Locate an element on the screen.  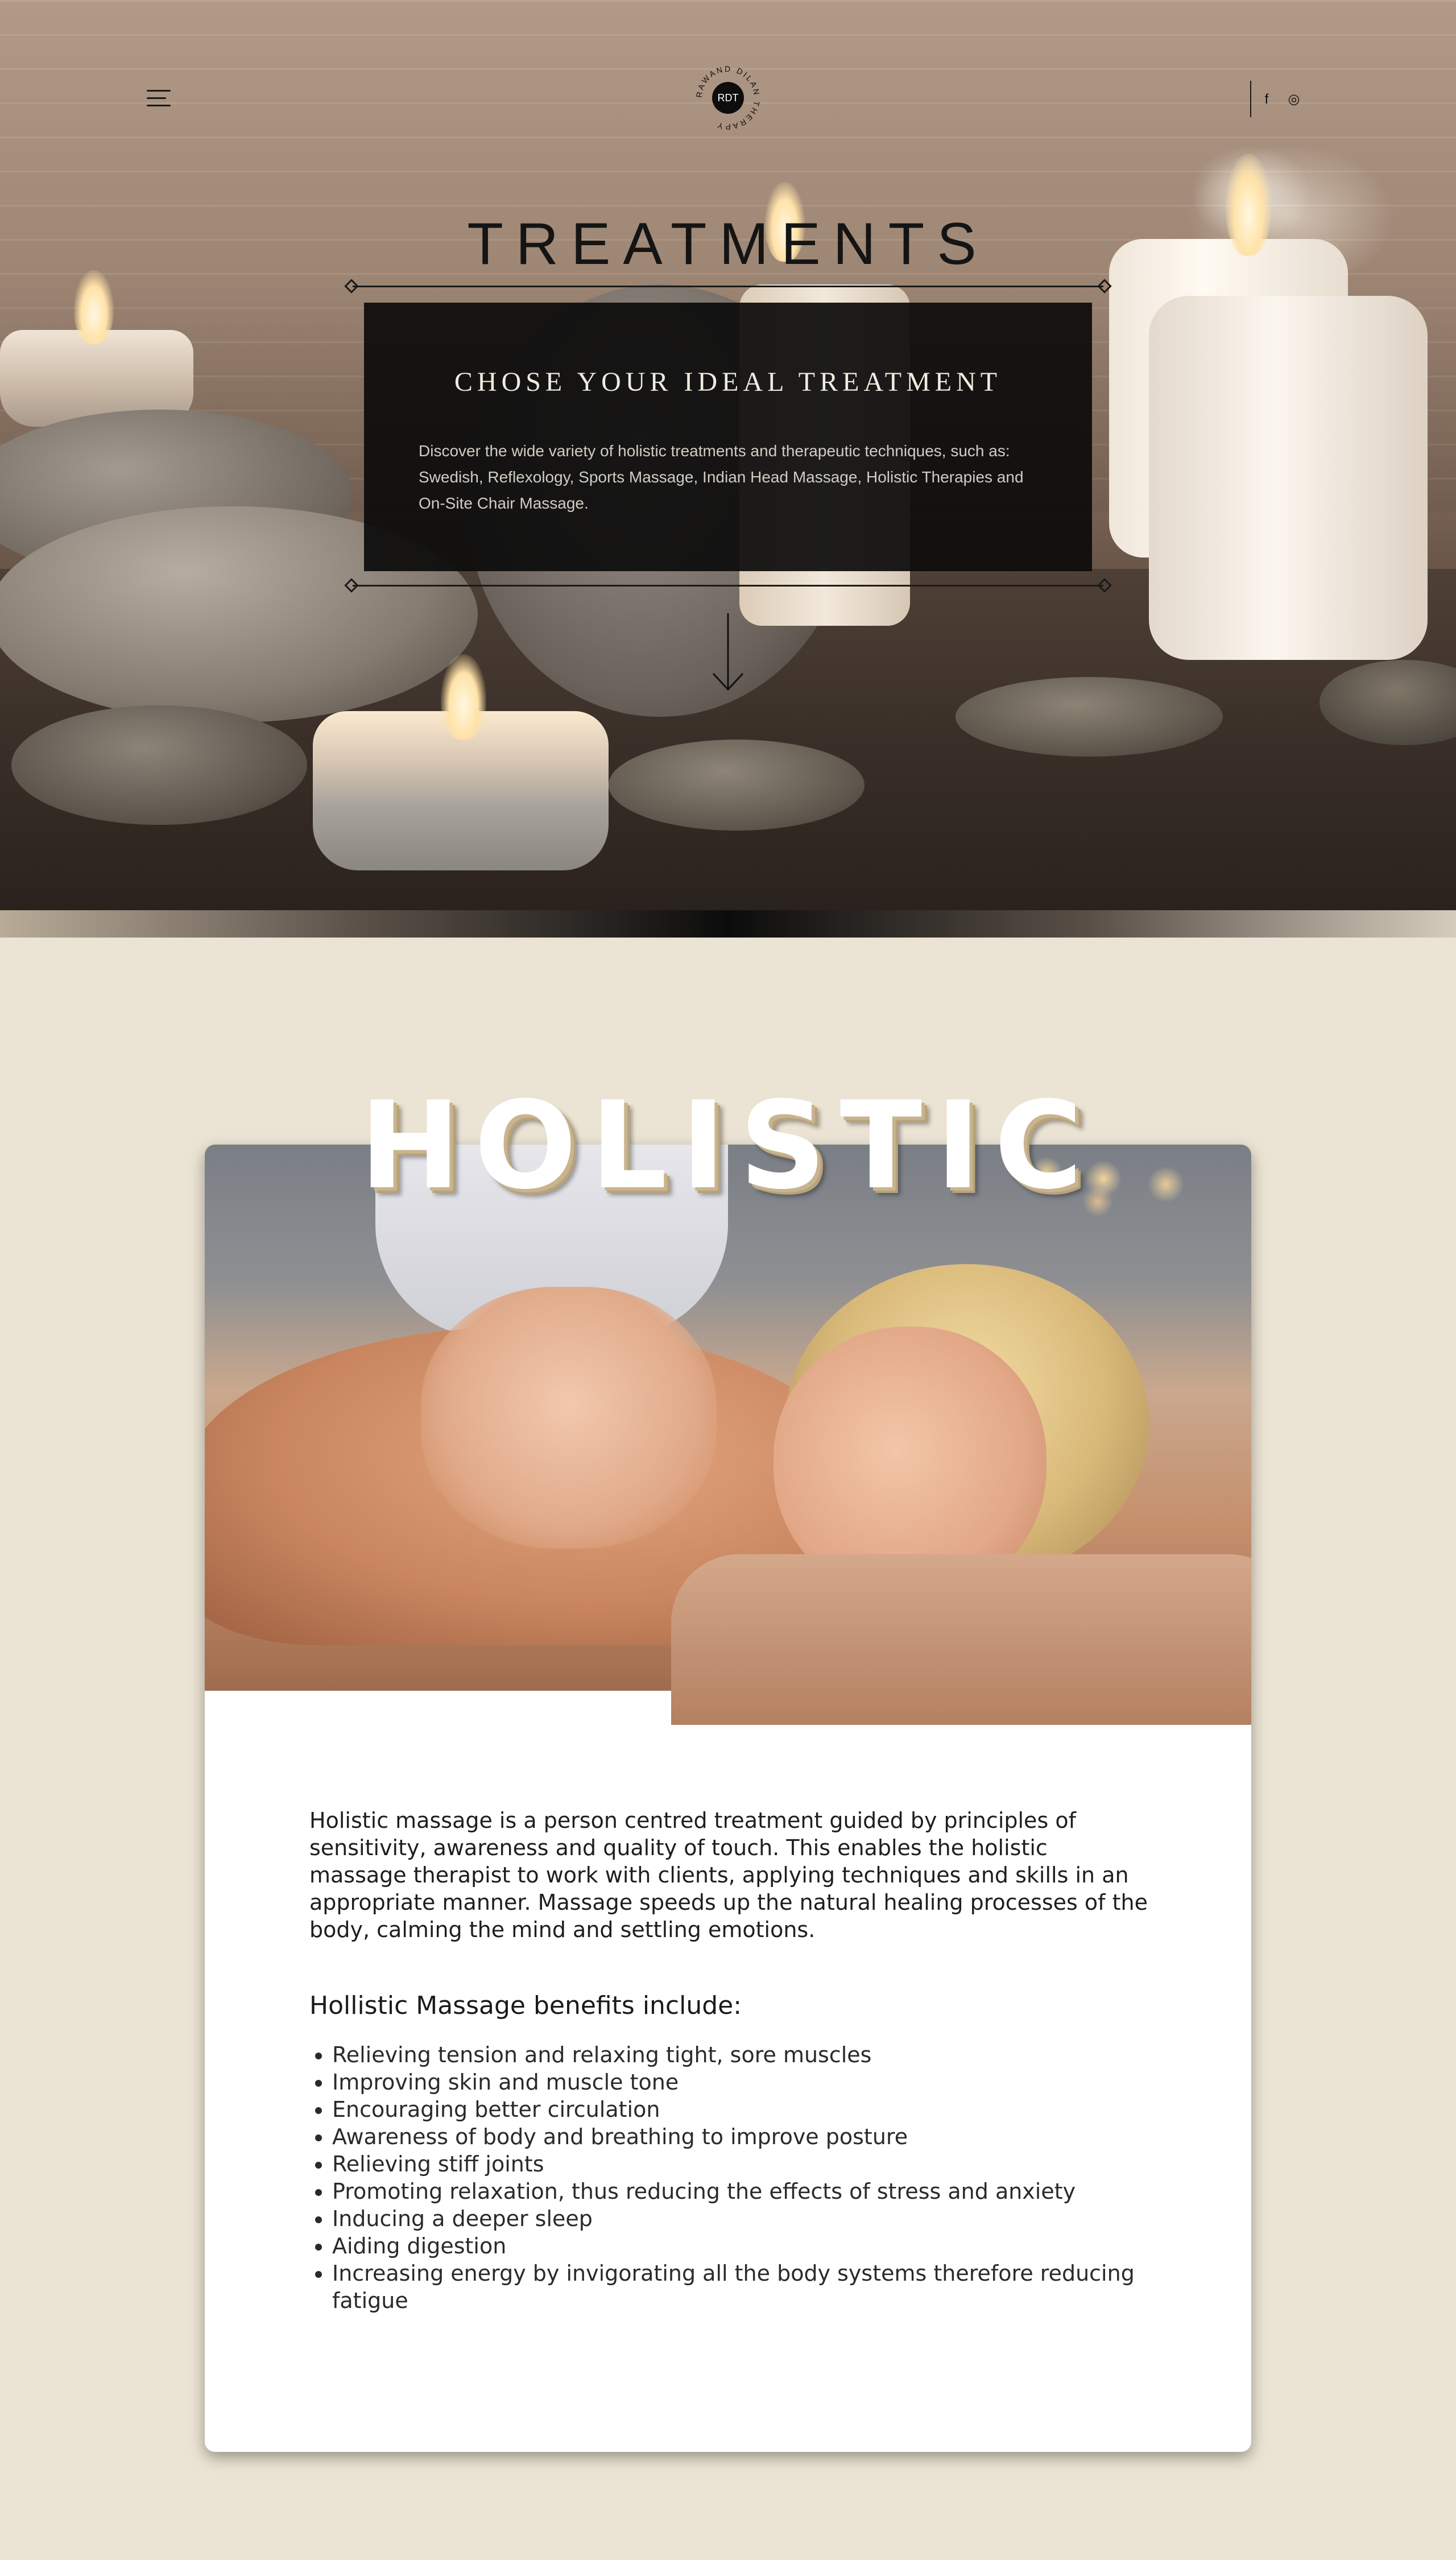
instagram-icon: ◎ is located at coordinates (1293, 99).